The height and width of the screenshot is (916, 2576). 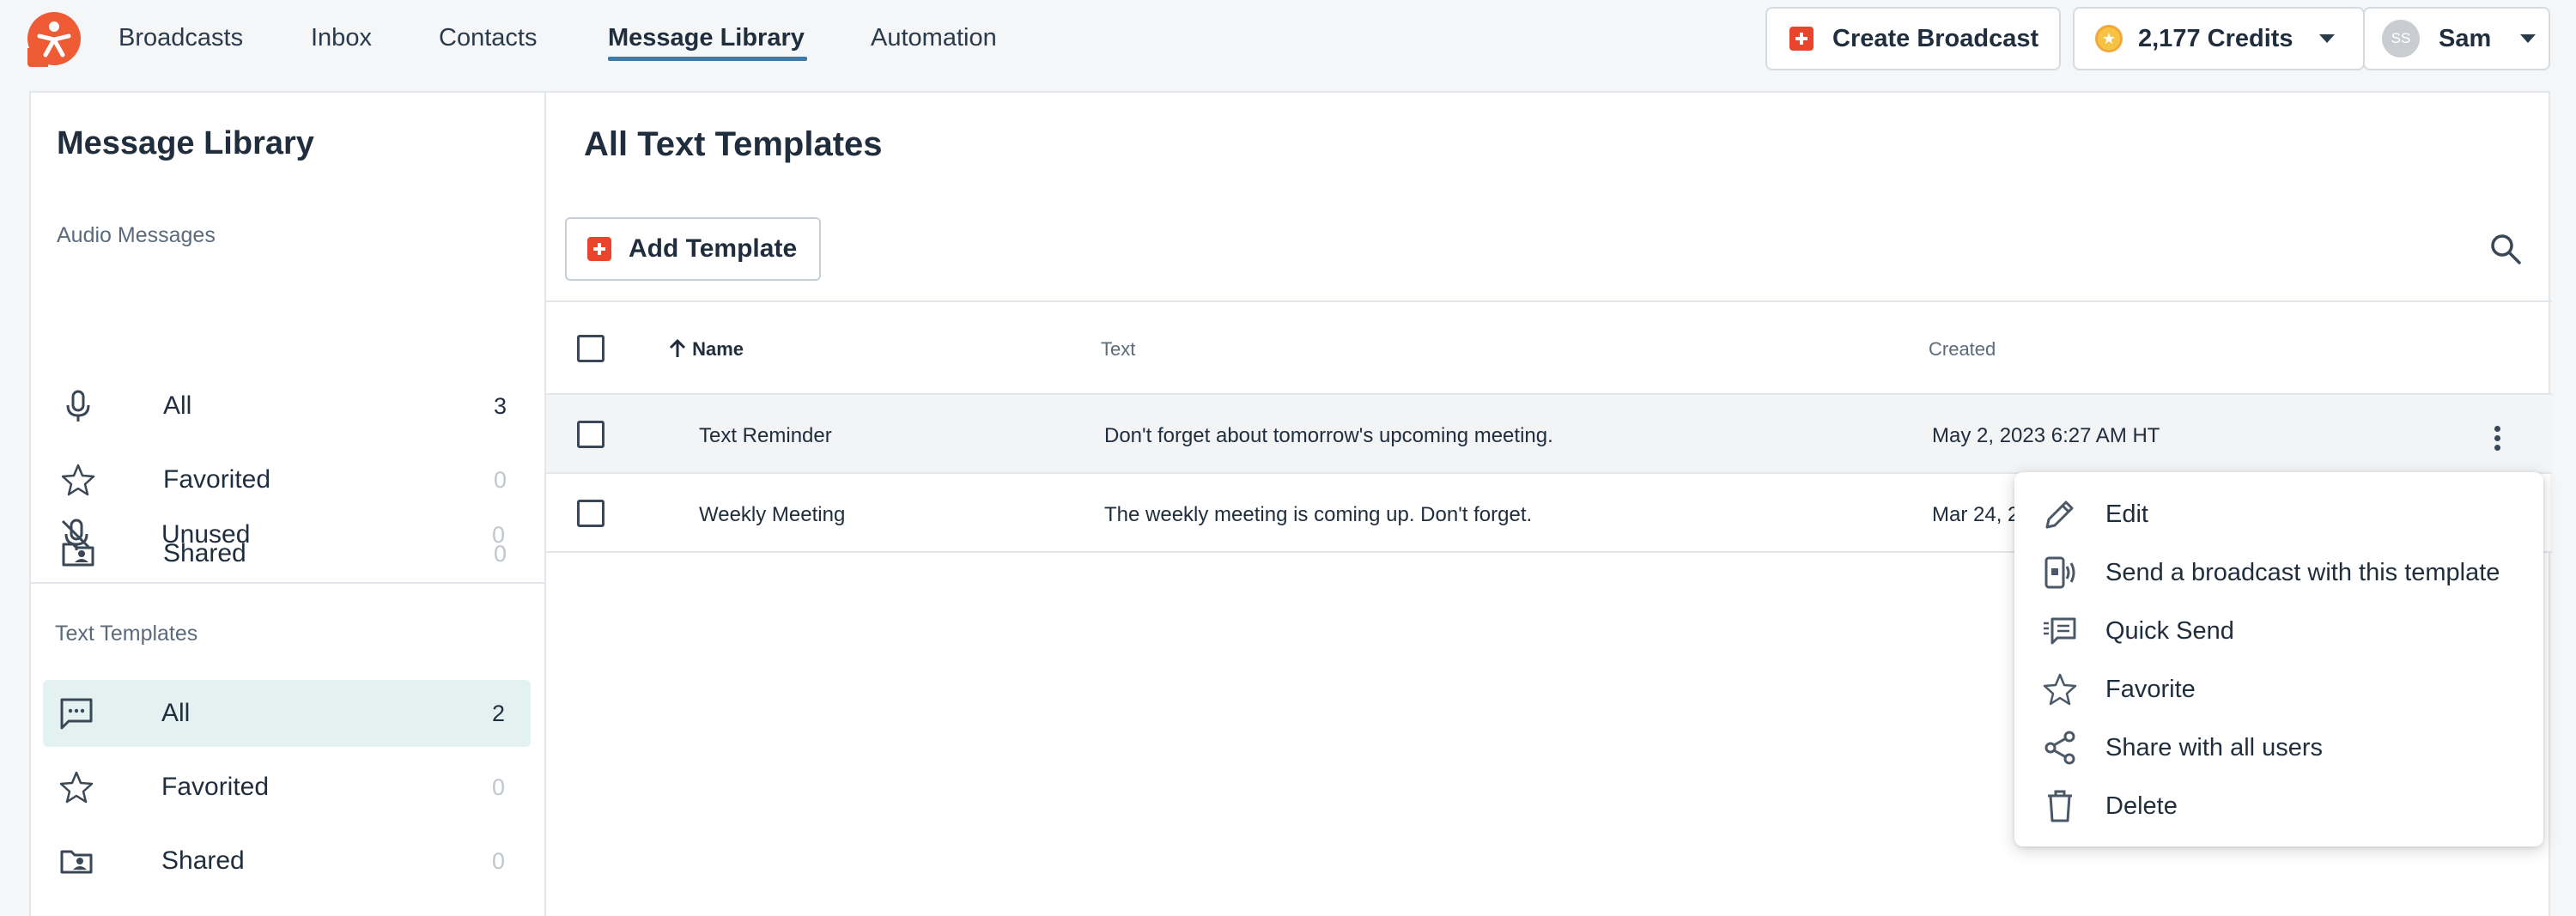 What do you see at coordinates (1976, 514) in the screenshot?
I see `row-created: Mar 24, 2` at bounding box center [1976, 514].